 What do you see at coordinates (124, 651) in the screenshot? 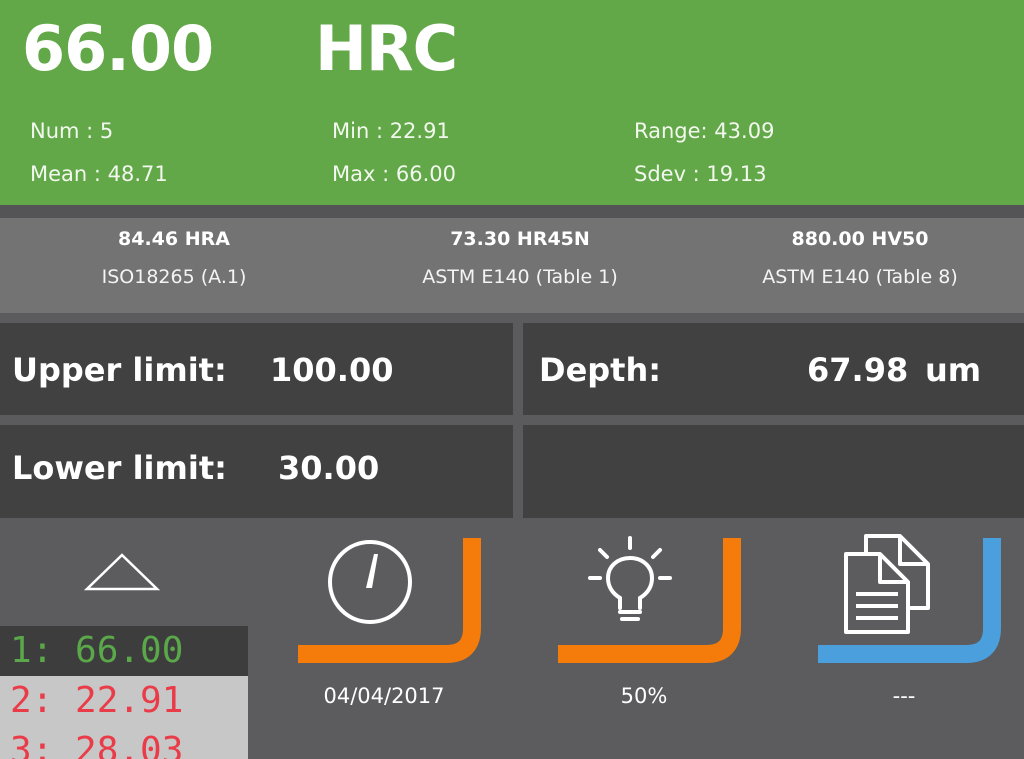
I see `reading-row-1: 1: 66.00` at bounding box center [124, 651].